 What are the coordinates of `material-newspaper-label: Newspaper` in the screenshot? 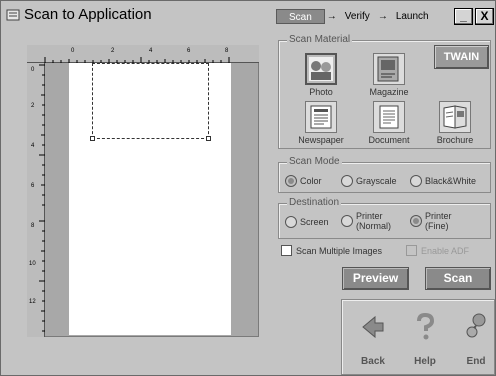 It's located at (321, 140).